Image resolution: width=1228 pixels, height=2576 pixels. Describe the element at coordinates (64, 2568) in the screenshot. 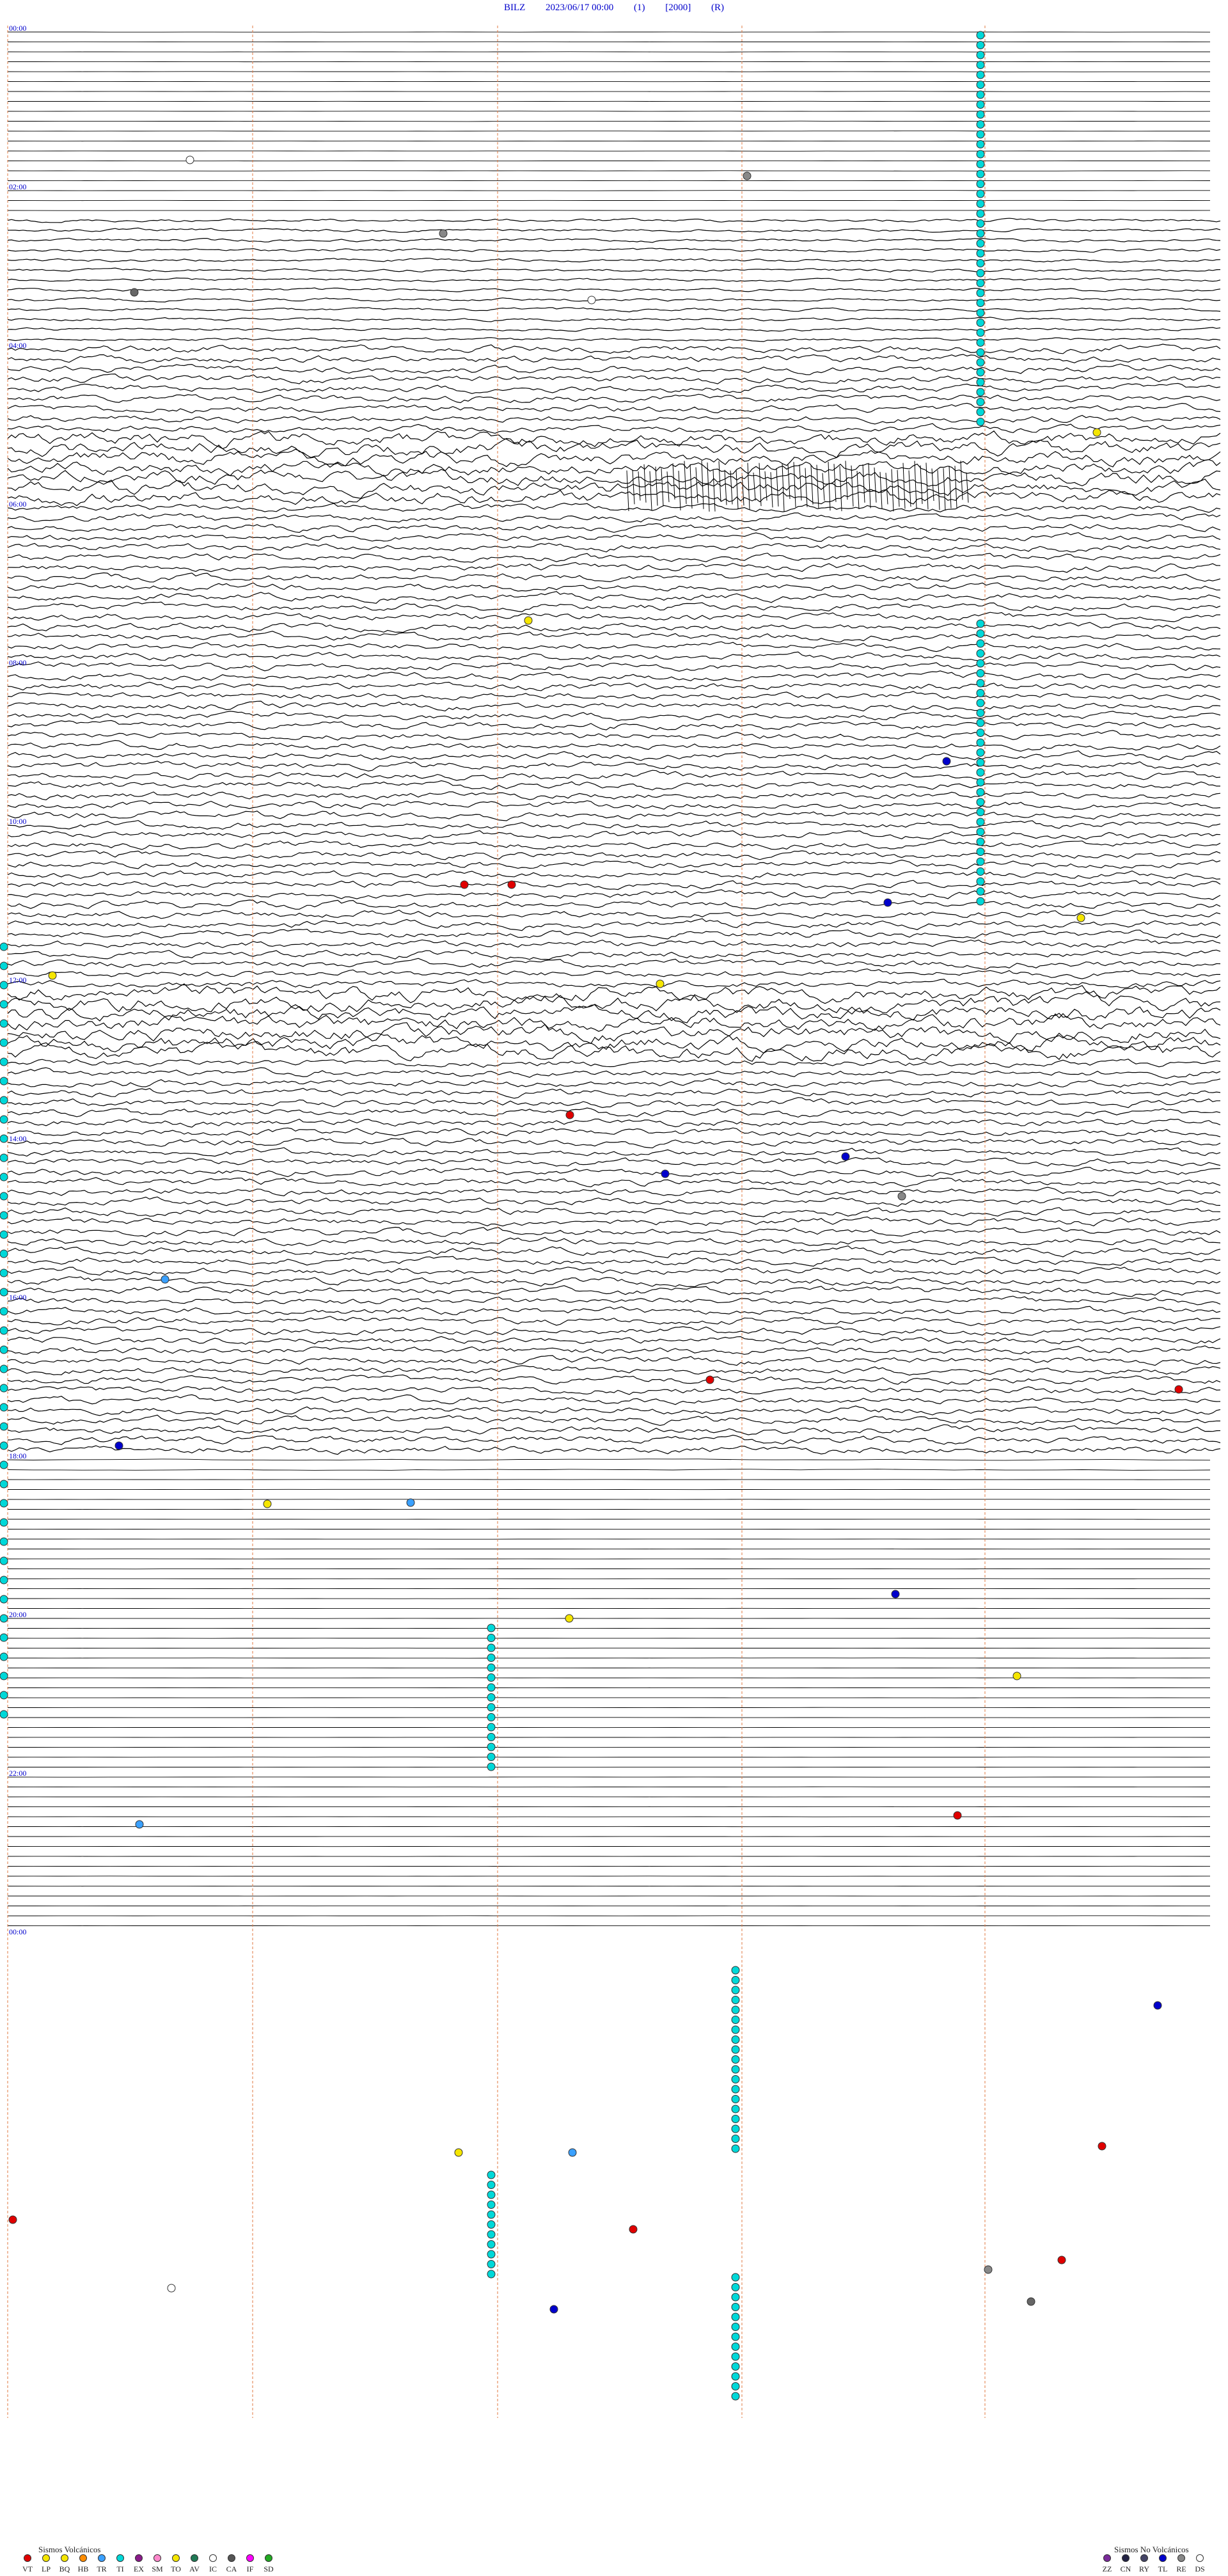

I see `legend-code: BQ` at that location.